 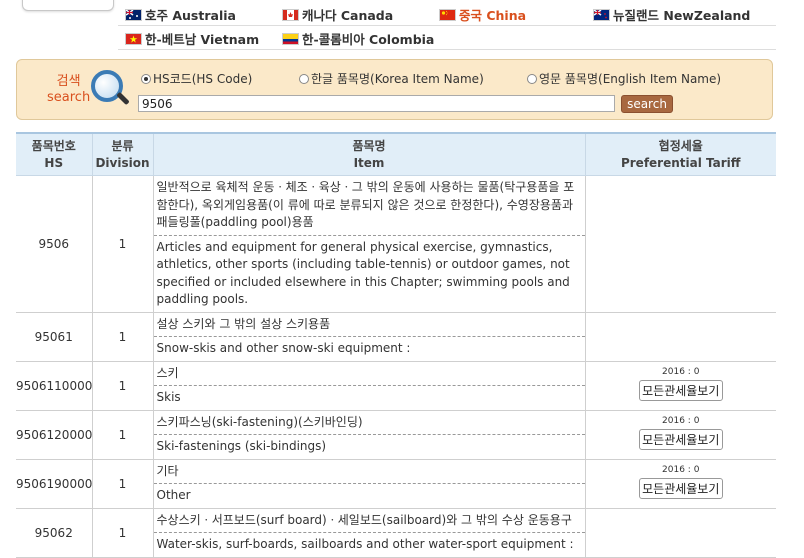 I want to click on hs-code: 9506120000, so click(x=54, y=435).